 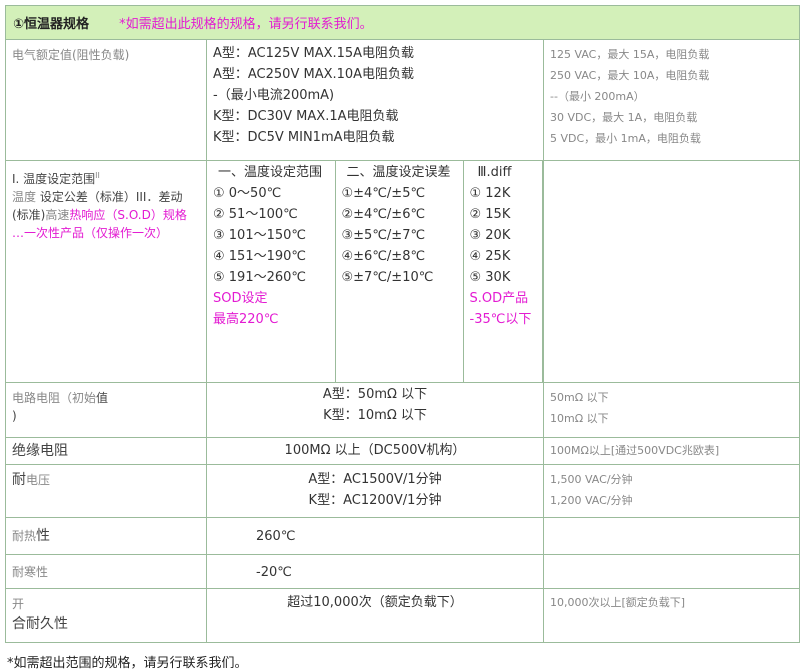 I want to click on voltage-right-line: 1,200 VAC/分钟, so click(x=591, y=500).